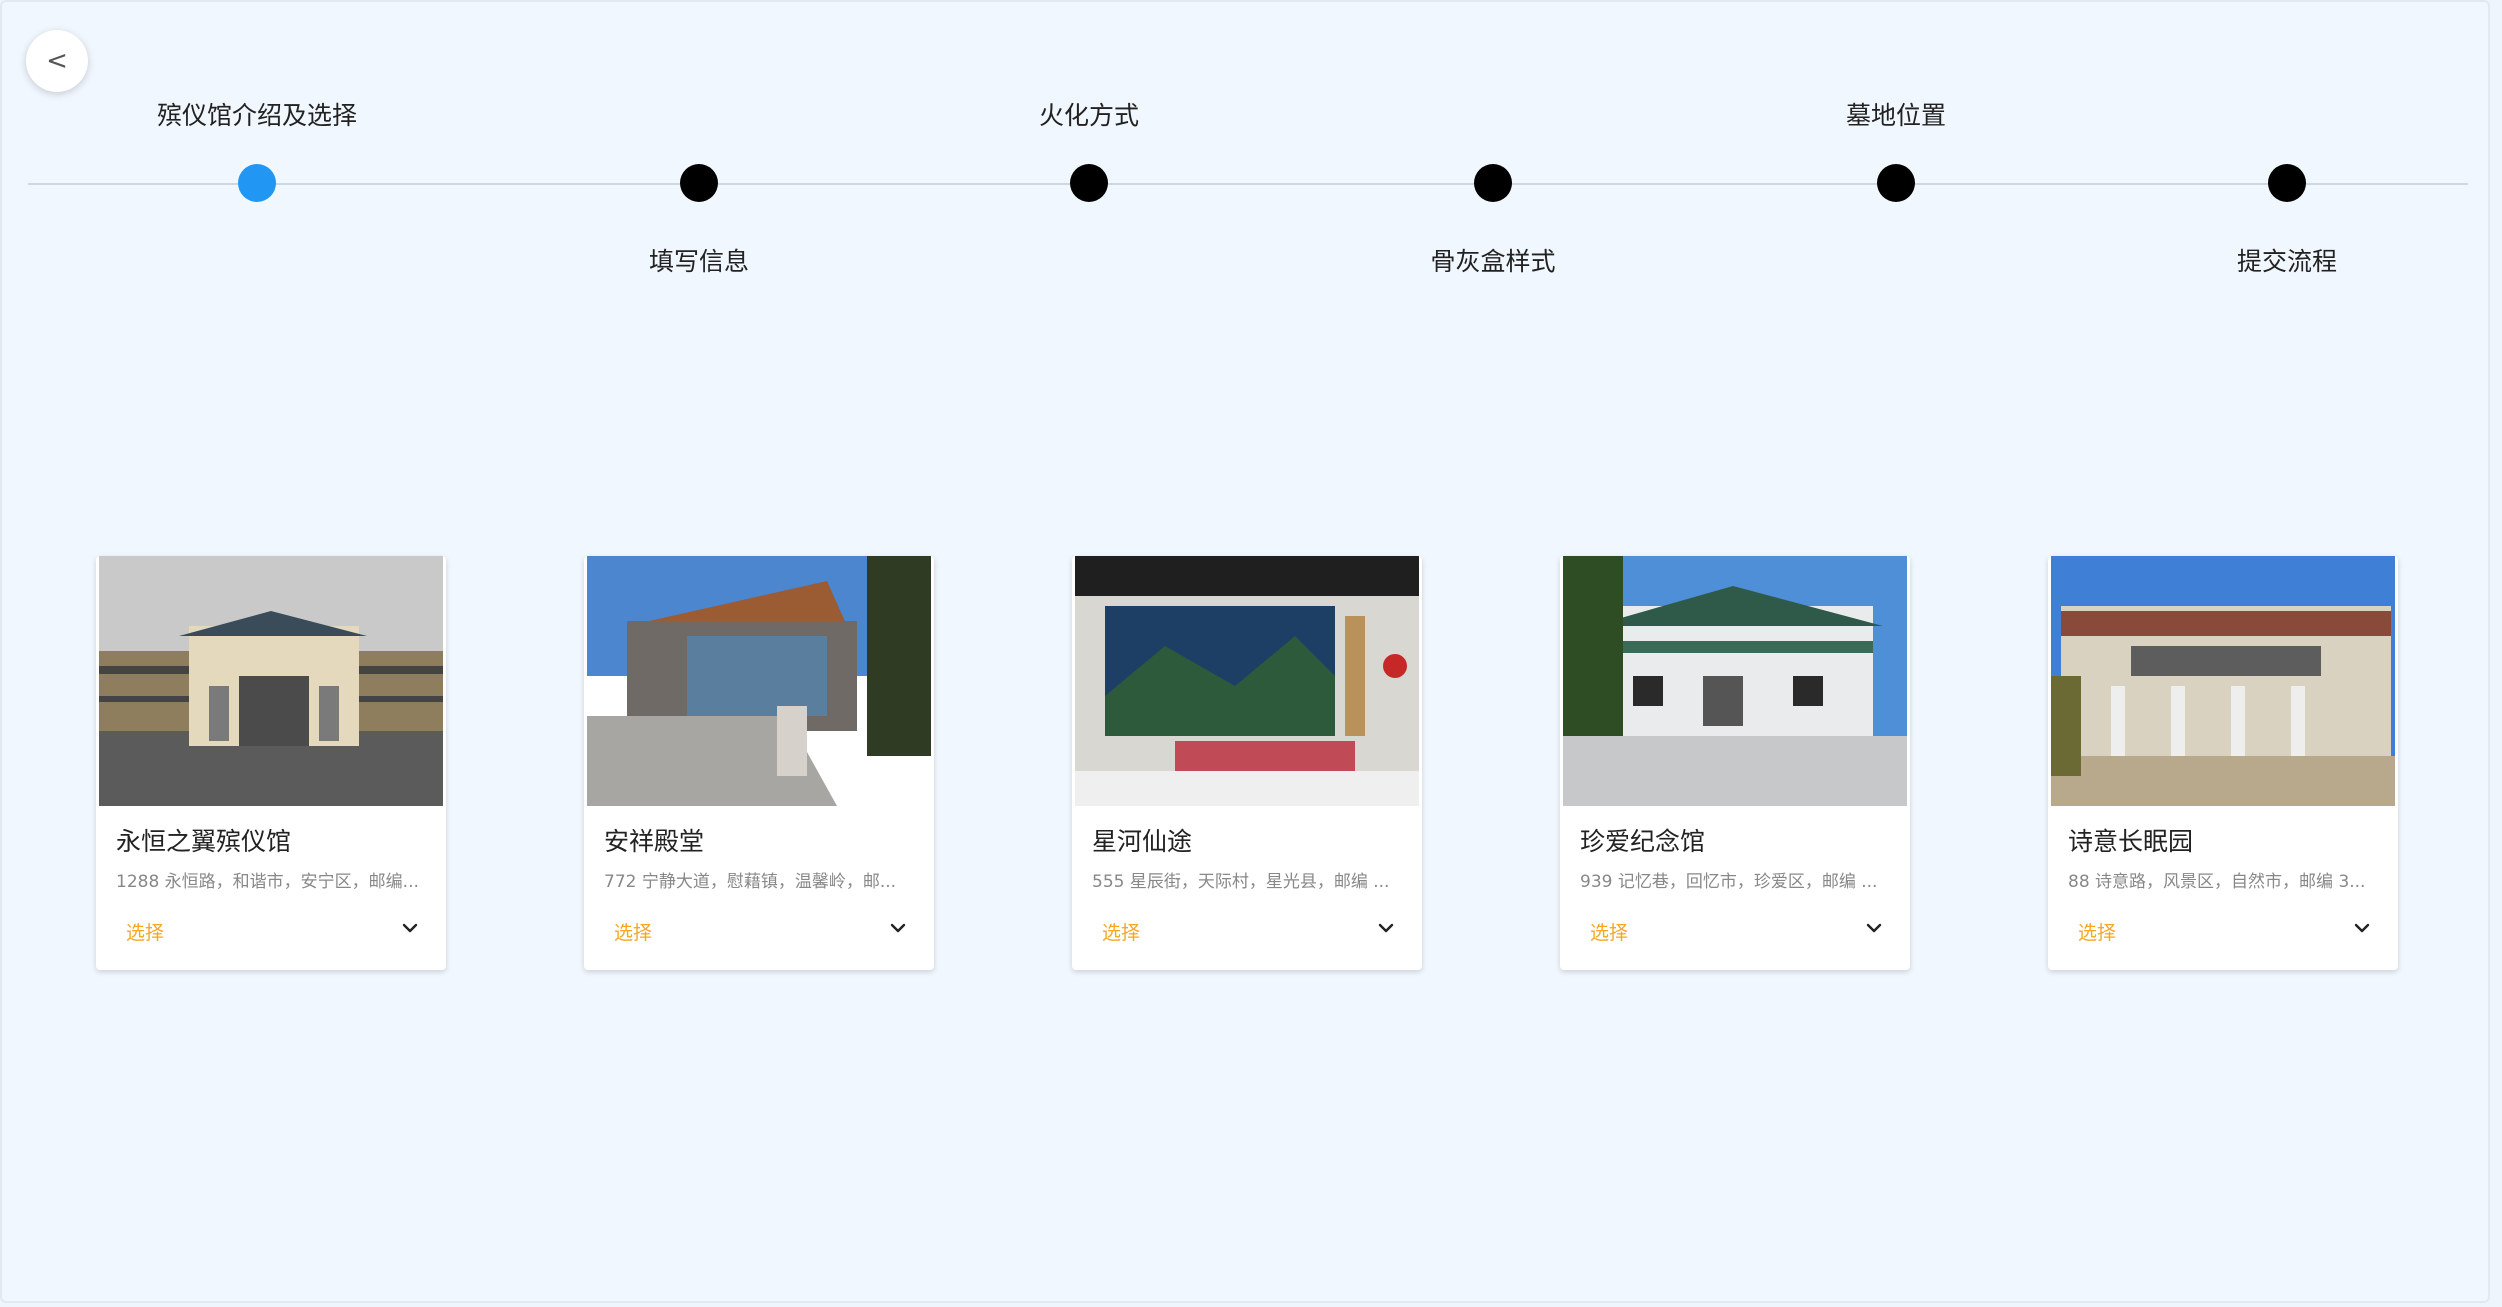 The width and height of the screenshot is (2502, 1307). Describe the element at coordinates (654, 841) in the screenshot. I see `funeral-home-name: 安祥殿堂` at that location.